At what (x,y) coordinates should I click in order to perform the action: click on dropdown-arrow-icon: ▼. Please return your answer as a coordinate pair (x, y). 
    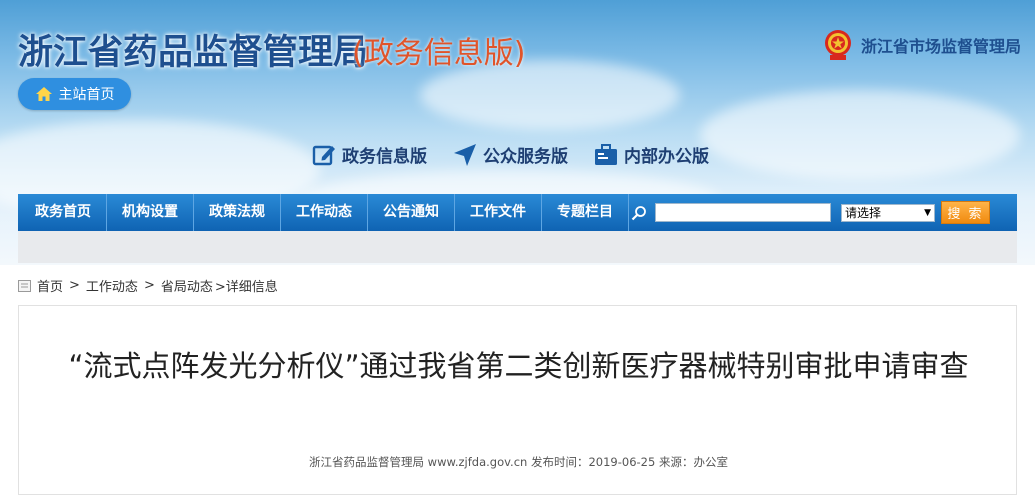
    Looking at the image, I should click on (927, 212).